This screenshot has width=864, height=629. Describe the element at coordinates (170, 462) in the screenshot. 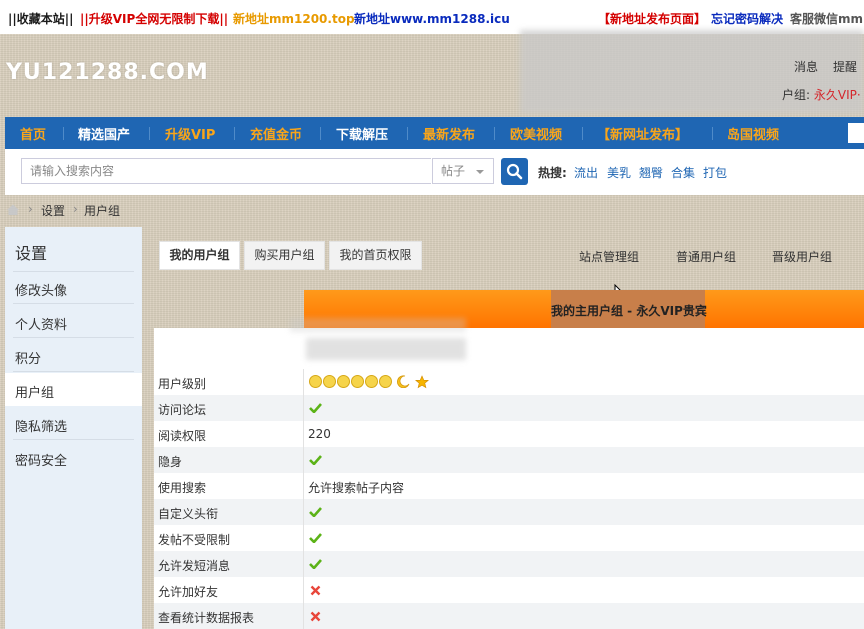

I see `permission-label: 隐身` at that location.